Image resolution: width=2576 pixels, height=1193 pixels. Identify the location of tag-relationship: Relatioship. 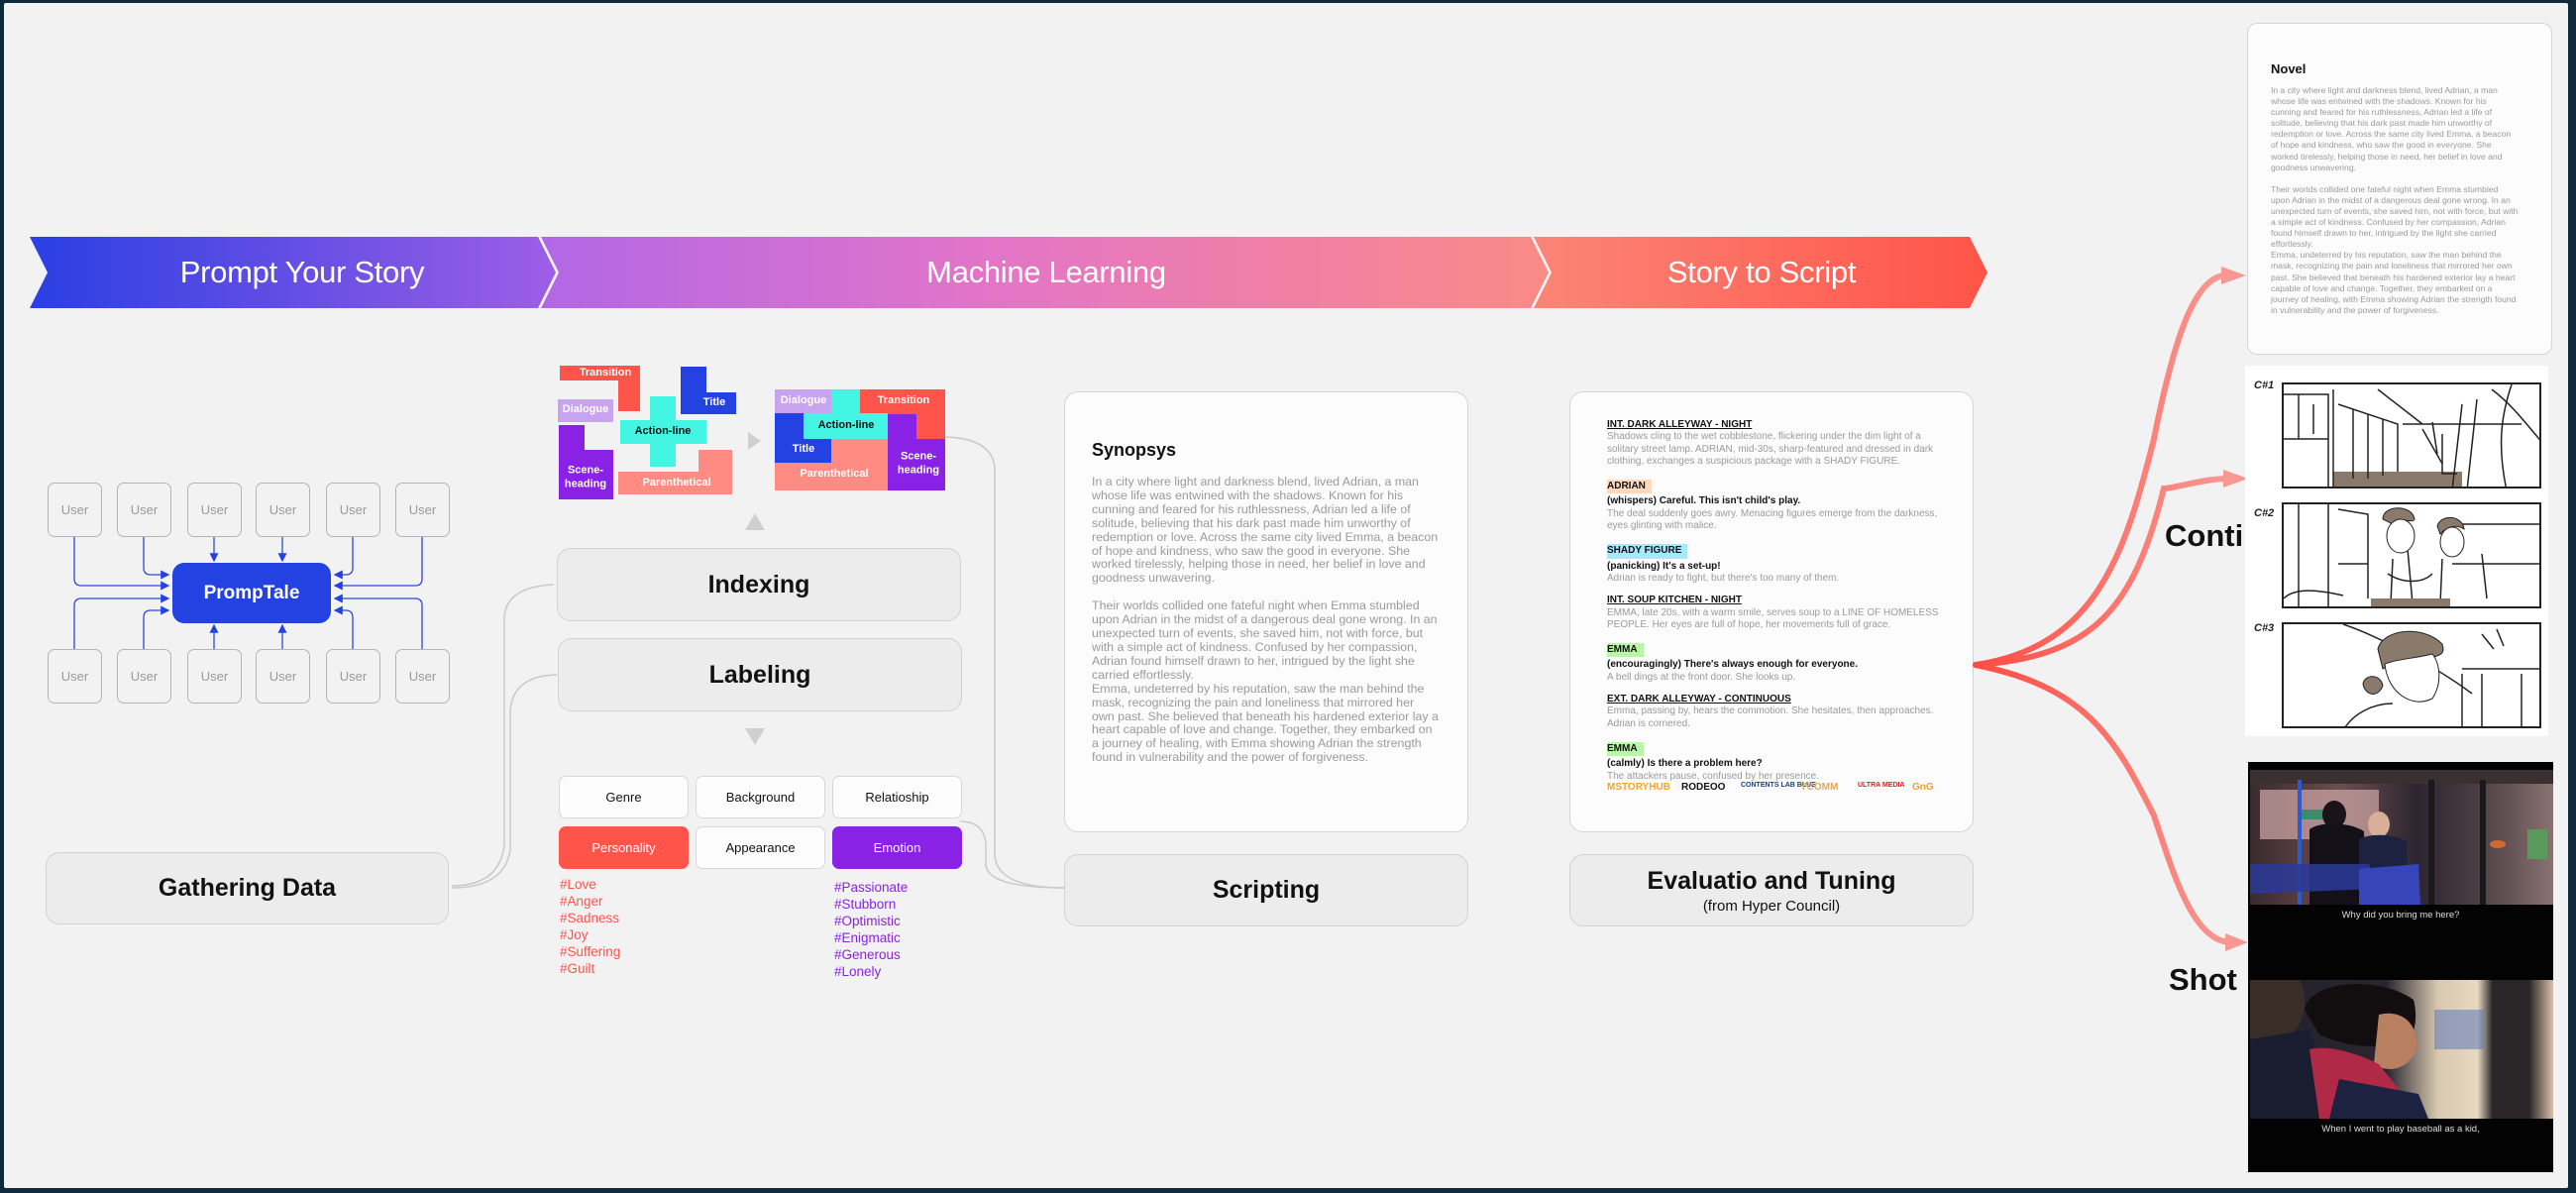
(897, 797).